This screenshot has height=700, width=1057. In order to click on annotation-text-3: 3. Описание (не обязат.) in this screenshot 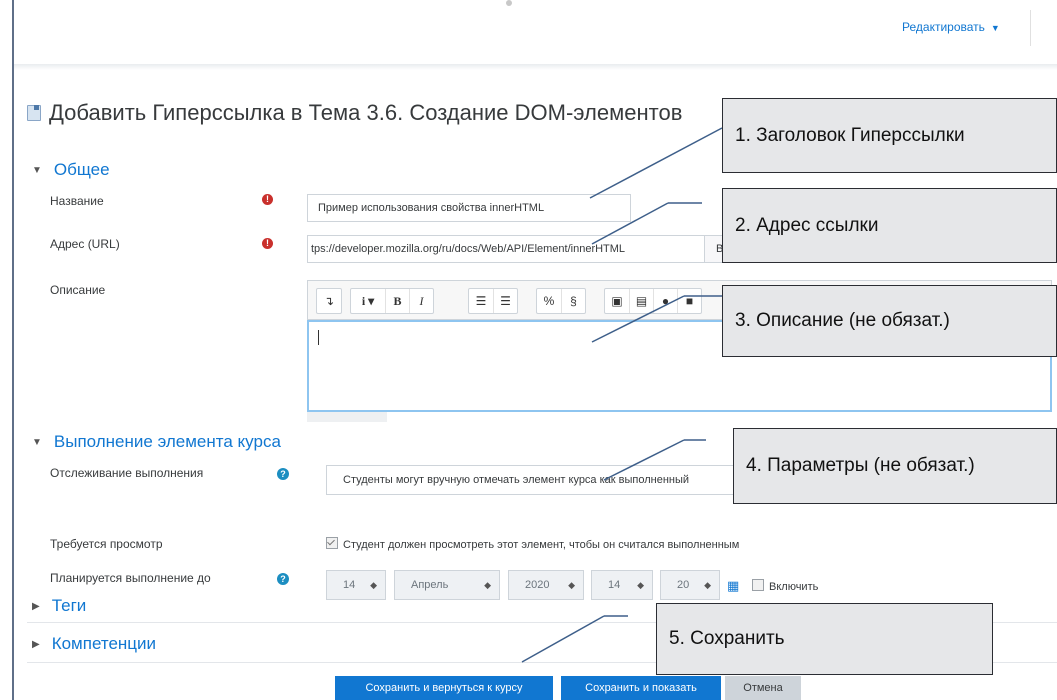, I will do `click(842, 320)`.